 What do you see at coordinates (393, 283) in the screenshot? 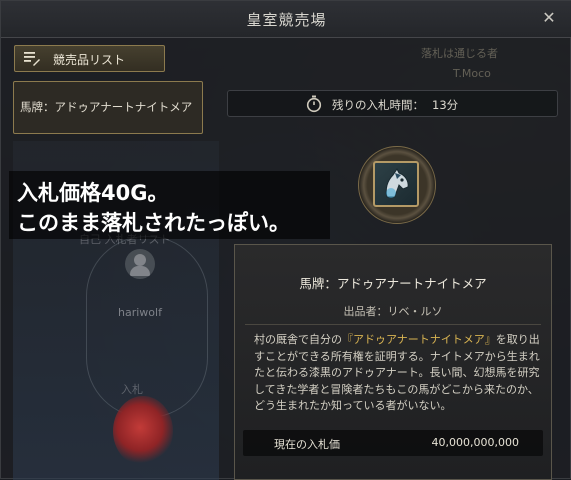
I see `item-name: 馬牌：アドゥアナートナイトメア` at bounding box center [393, 283].